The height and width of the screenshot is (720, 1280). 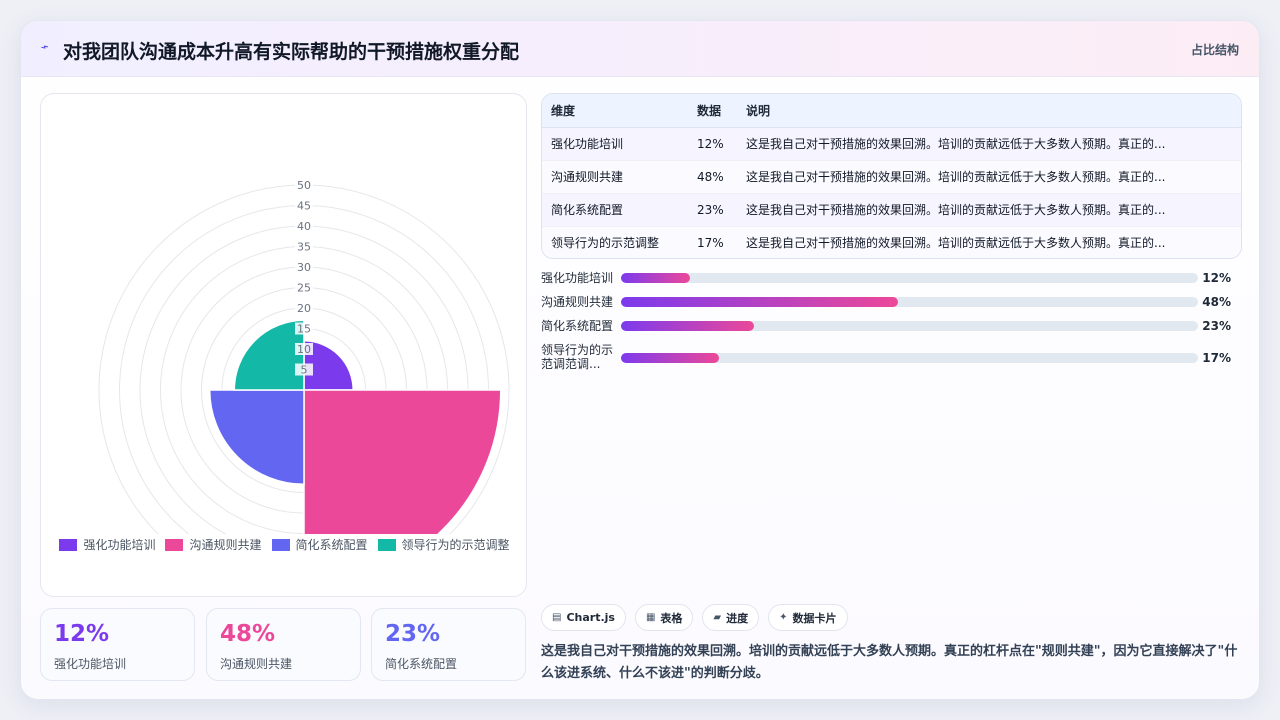 What do you see at coordinates (712, 144) in the screenshot?
I see `table-cell-value: 12%` at bounding box center [712, 144].